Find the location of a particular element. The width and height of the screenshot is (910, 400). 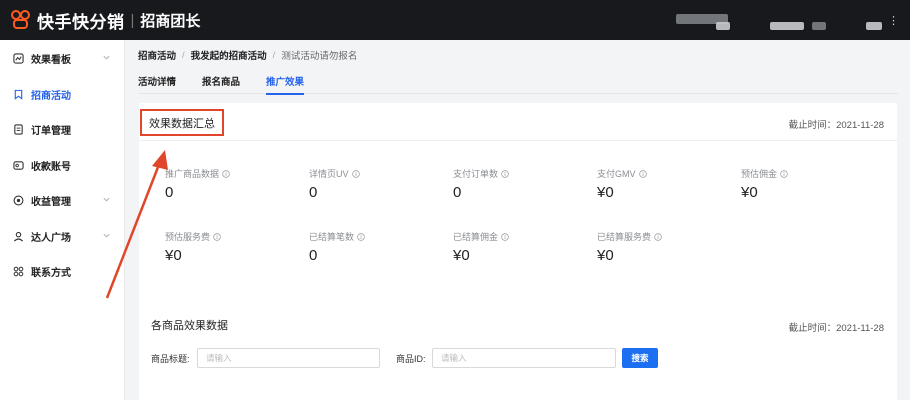

coin-icon is located at coordinates (18, 201).